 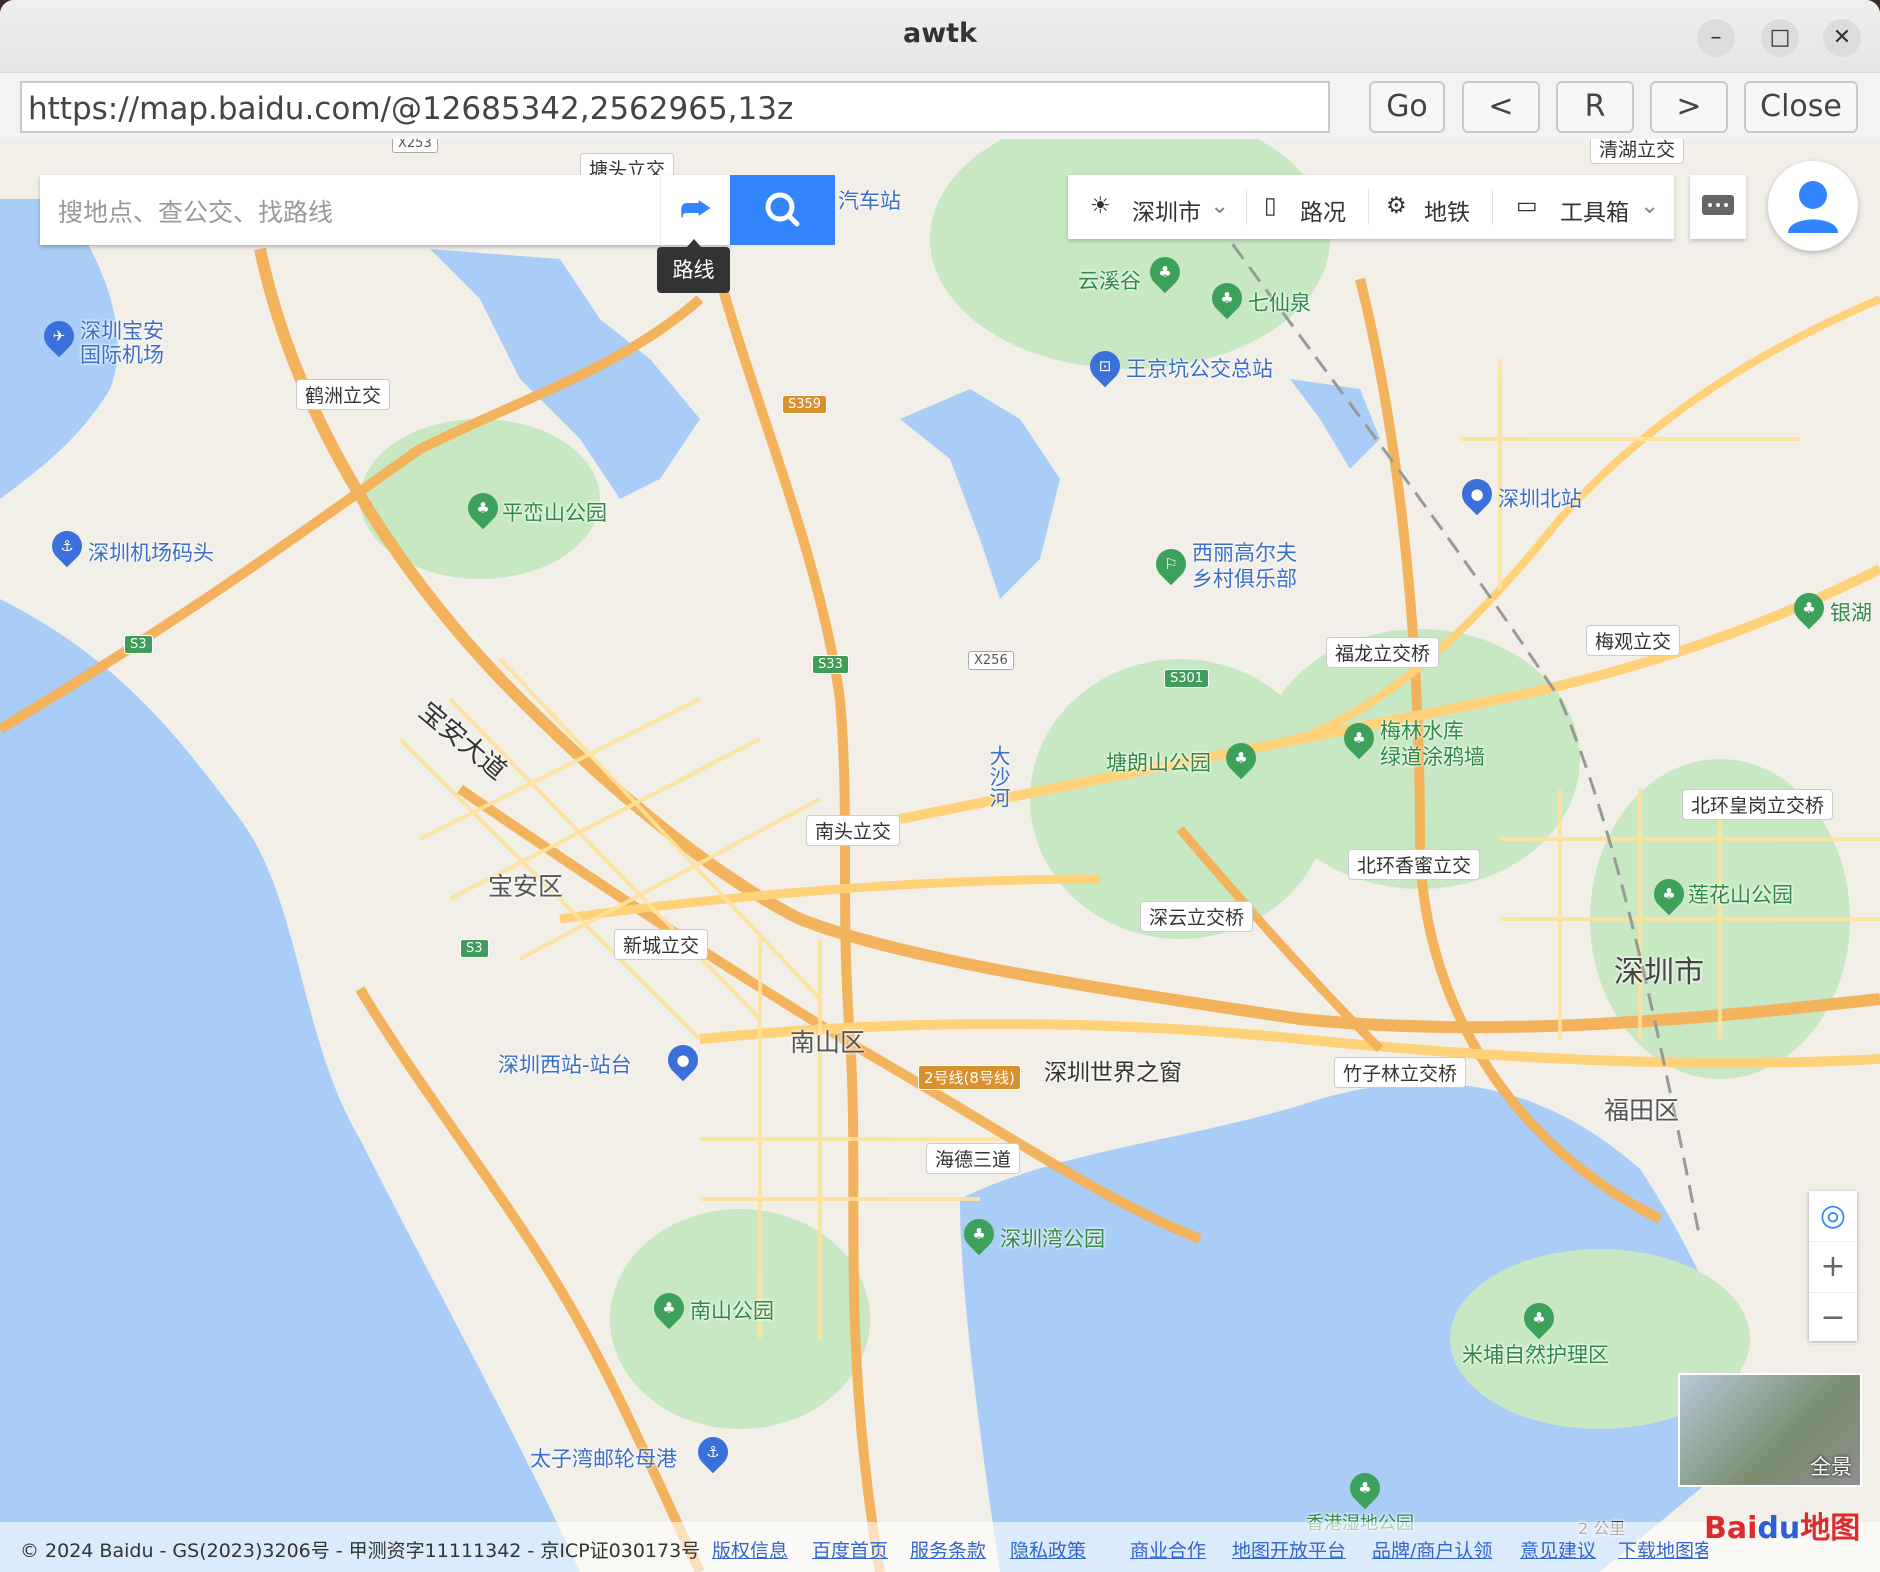 I want to click on footer-link: 品牌/商户认领, so click(x=1432, y=1549).